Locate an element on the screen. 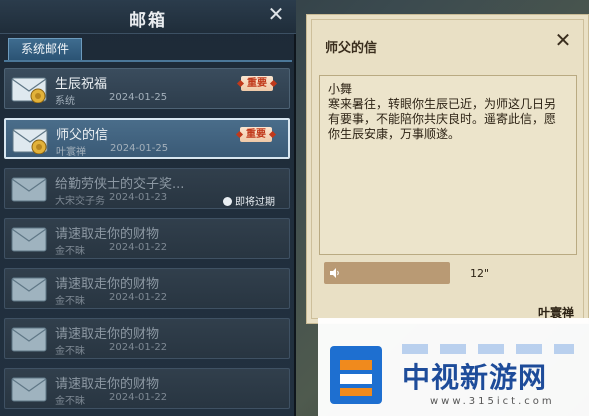  letter-close-icon: ✕ is located at coordinates (563, 40).